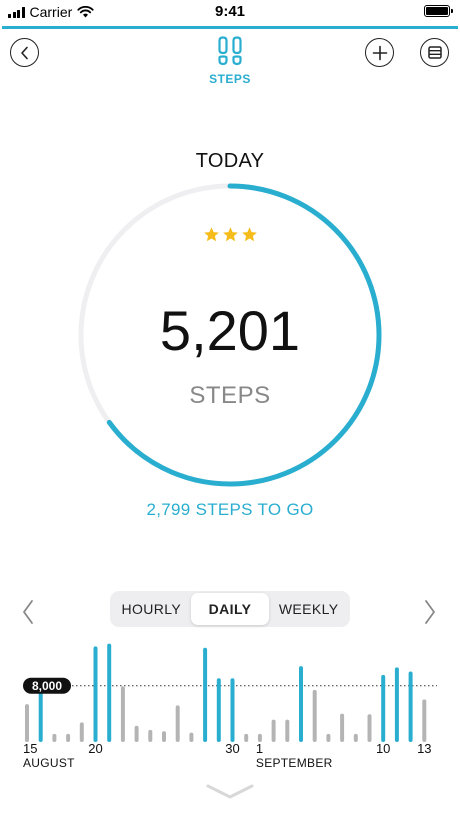 This screenshot has width=460, height=818. Describe the element at coordinates (294, 763) in the screenshot. I see `month-label-september: SEPTEMBER` at that location.